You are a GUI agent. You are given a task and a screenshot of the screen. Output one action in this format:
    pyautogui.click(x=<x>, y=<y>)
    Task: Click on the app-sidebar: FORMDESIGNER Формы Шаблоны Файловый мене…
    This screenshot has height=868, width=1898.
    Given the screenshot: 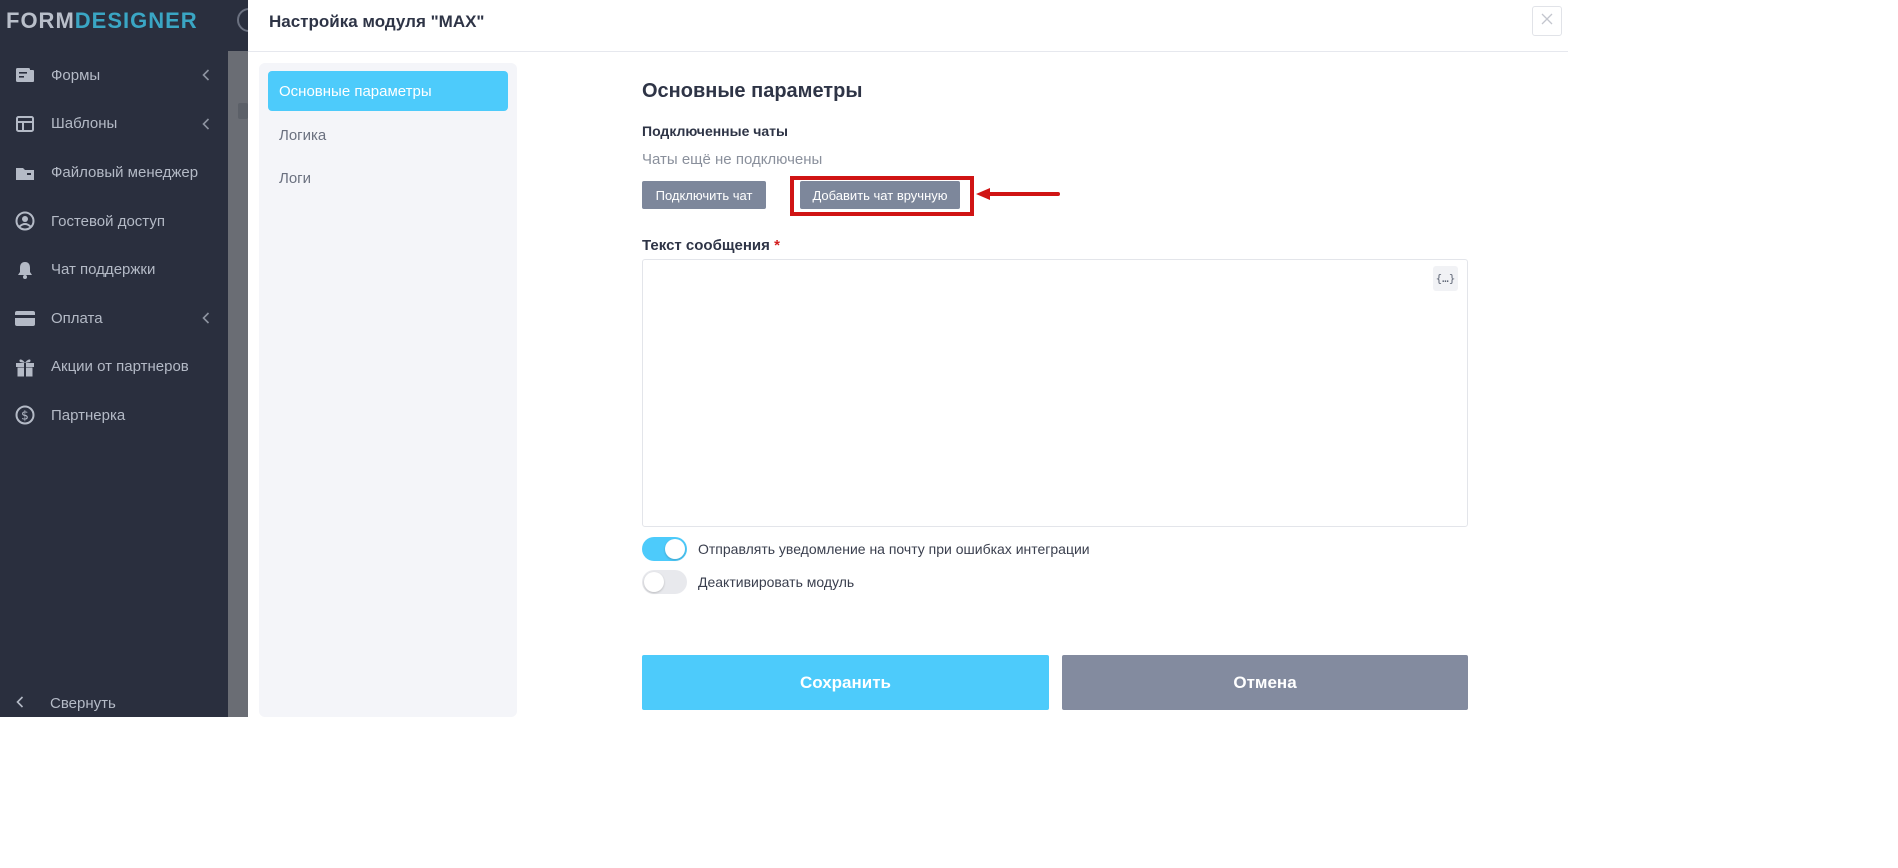 What is the action you would take?
    pyautogui.click(x=130, y=358)
    